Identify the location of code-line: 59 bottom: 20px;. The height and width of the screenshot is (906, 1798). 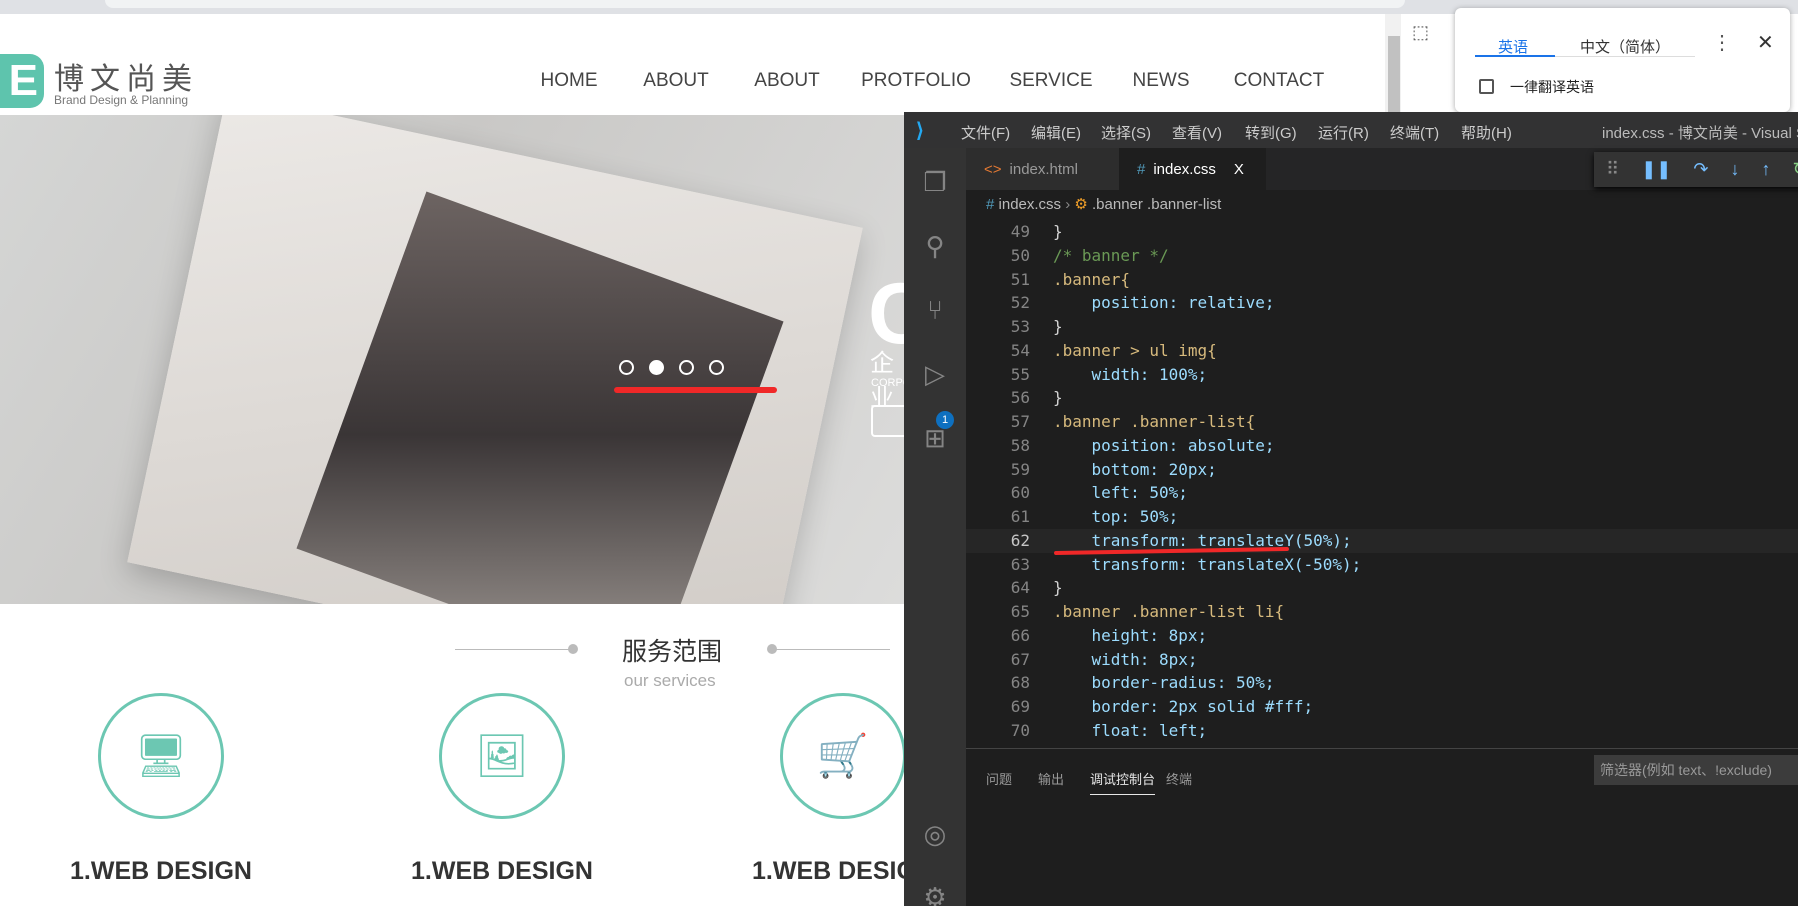
(1382, 470).